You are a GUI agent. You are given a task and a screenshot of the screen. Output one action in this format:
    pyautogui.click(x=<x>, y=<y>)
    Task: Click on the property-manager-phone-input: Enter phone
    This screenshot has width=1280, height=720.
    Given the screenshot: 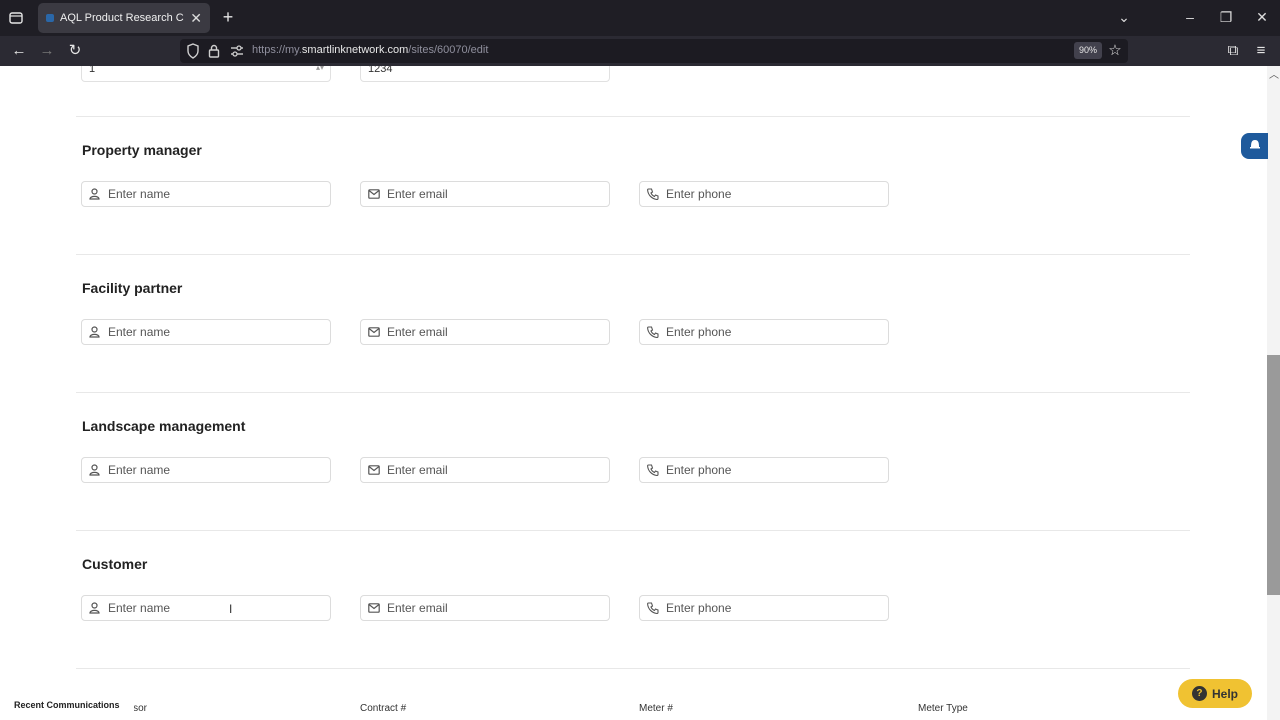 What is the action you would take?
    pyautogui.click(x=764, y=194)
    